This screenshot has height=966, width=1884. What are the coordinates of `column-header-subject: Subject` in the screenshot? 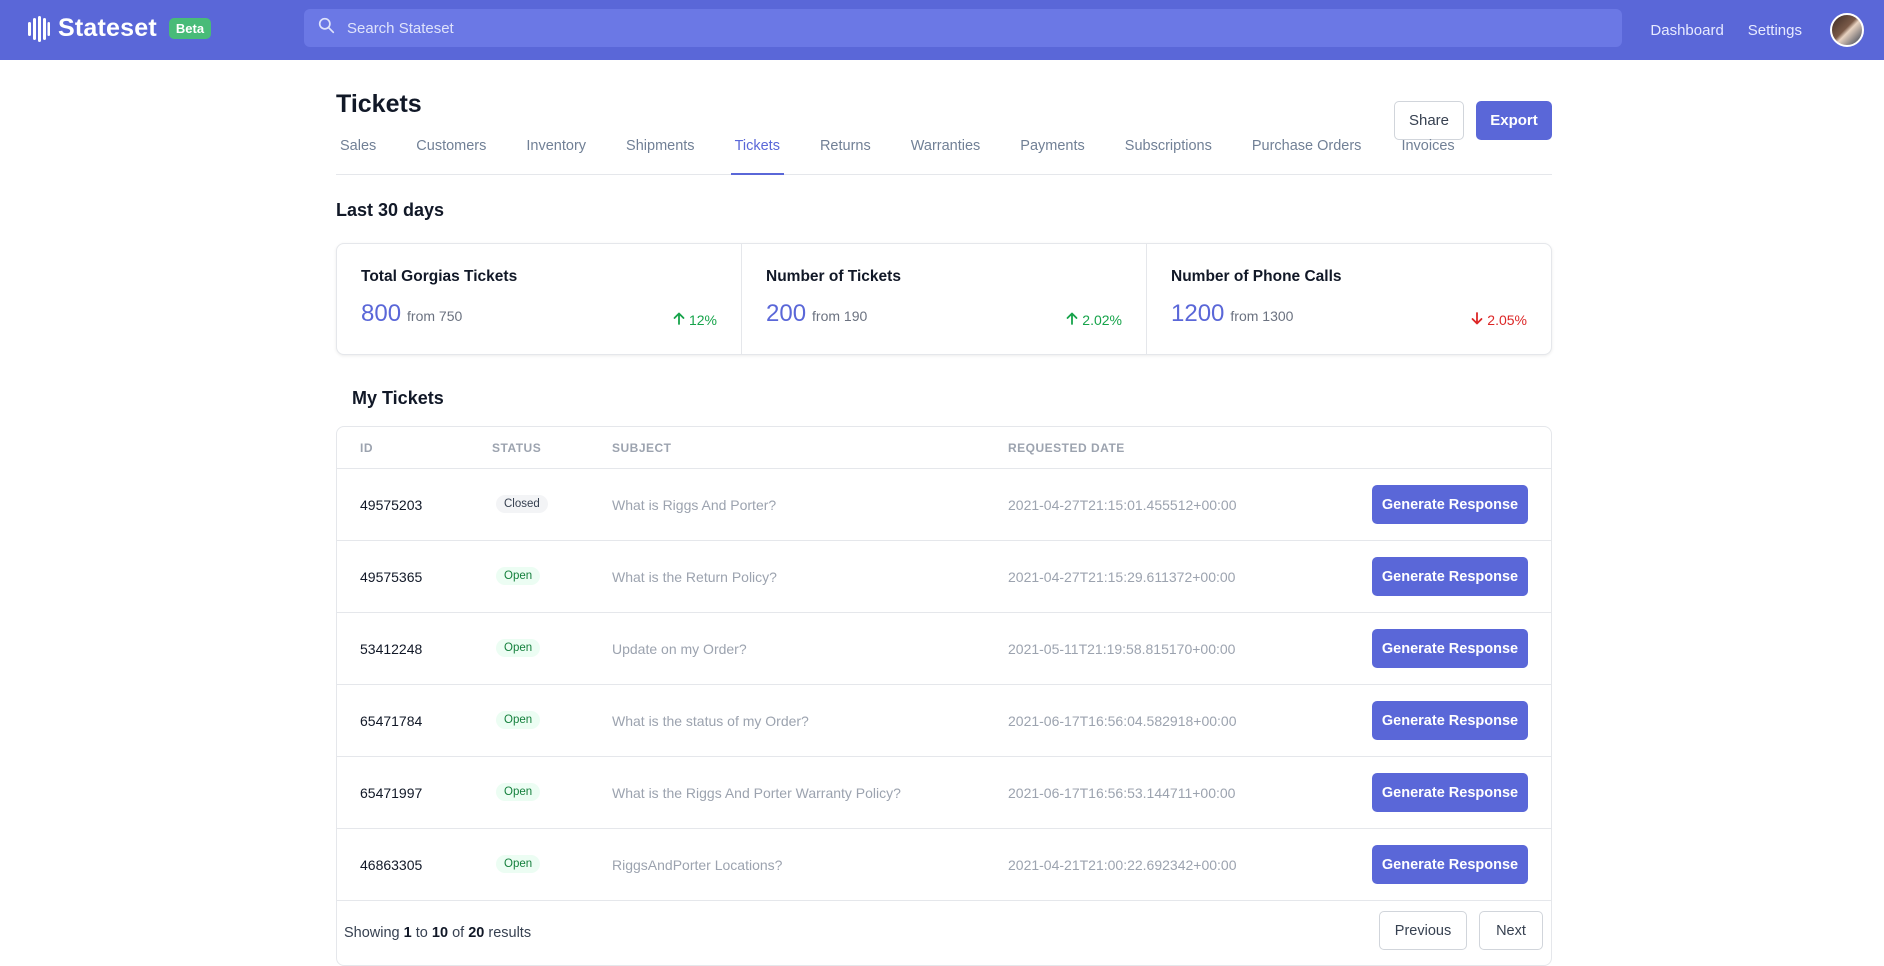 It's located at (642, 448).